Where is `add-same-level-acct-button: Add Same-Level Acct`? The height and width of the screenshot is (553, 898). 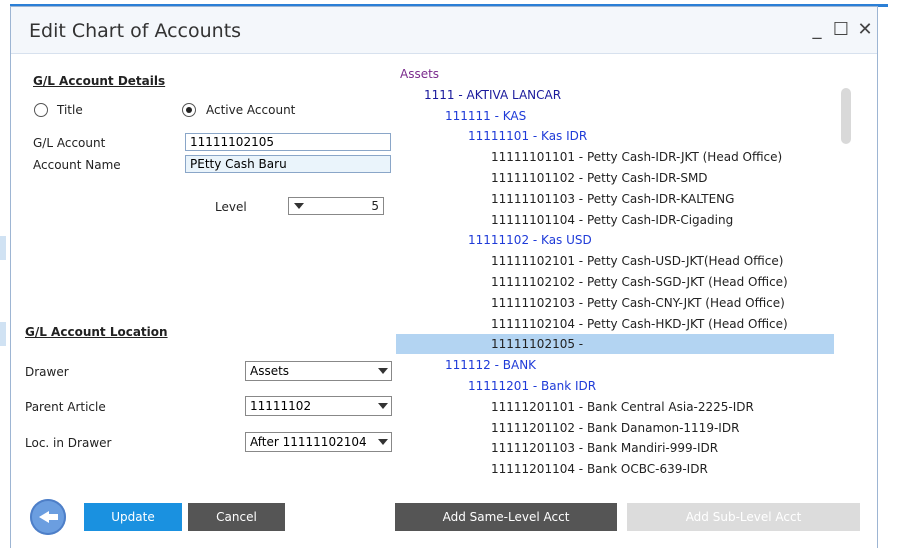 add-same-level-acct-button: Add Same-Level Acct is located at coordinates (506, 517).